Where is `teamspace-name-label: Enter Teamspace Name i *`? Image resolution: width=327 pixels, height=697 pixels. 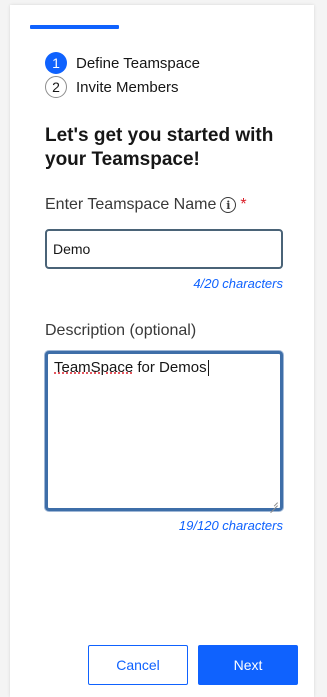
teamspace-name-label: Enter Teamspace Name i * is located at coordinates (146, 205).